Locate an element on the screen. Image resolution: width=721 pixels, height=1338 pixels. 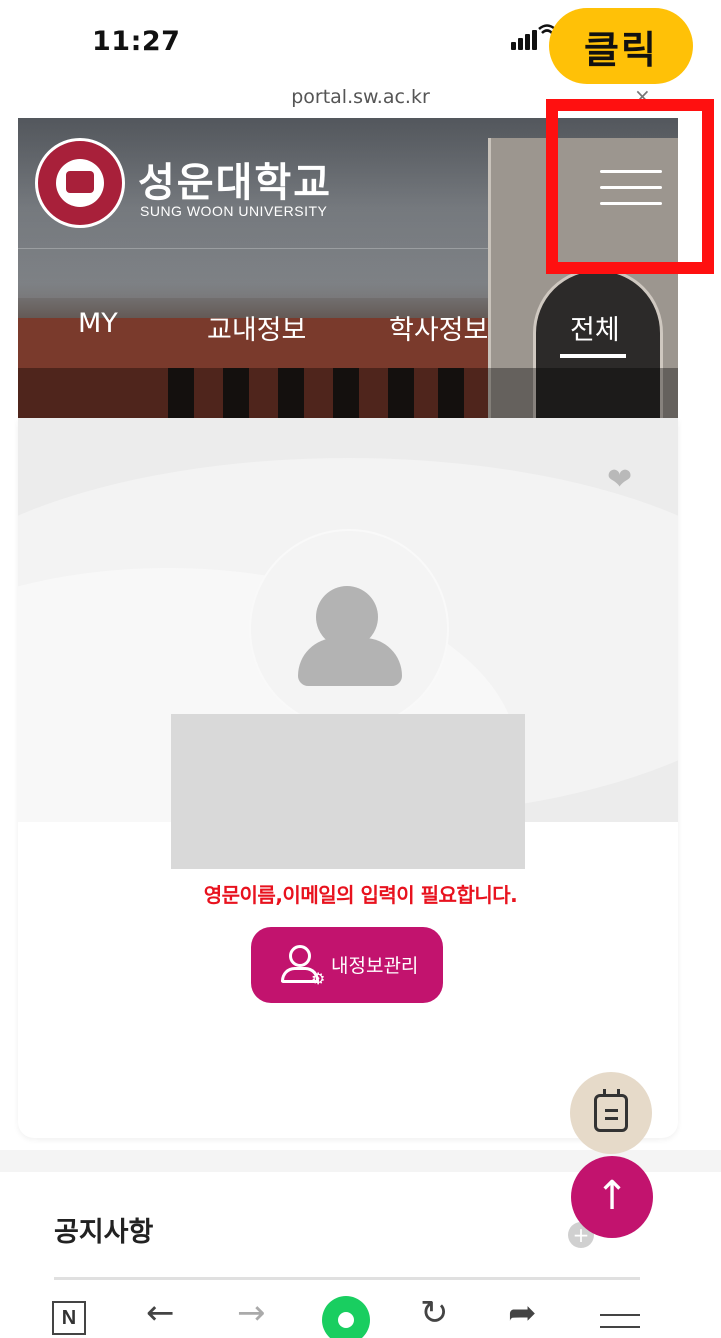
calendar-icon is located at coordinates (611, 1113).